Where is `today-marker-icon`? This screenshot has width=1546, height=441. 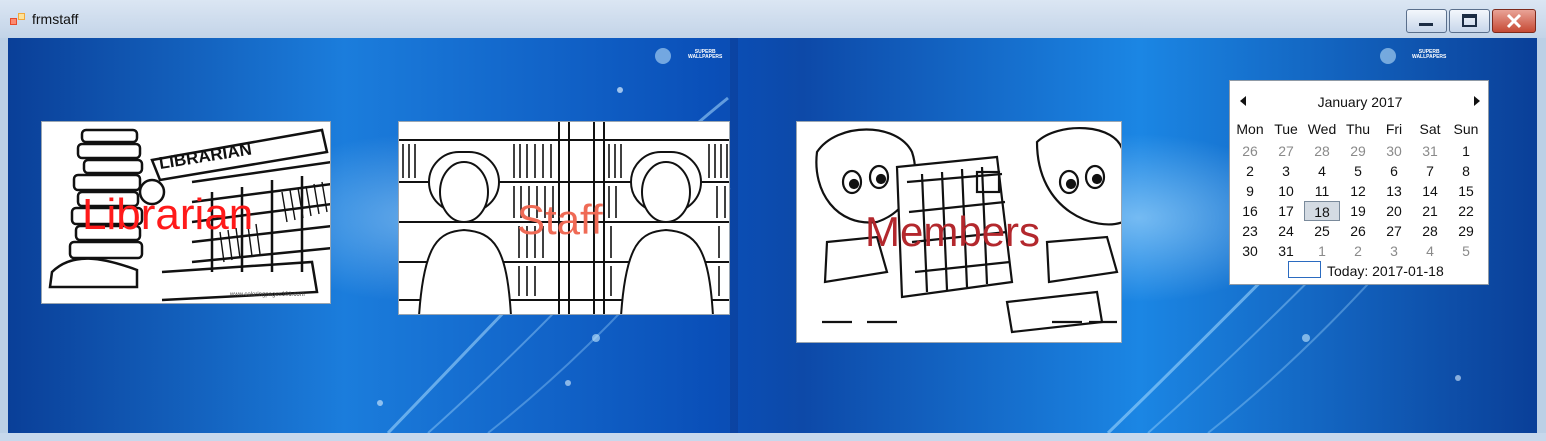 today-marker-icon is located at coordinates (1304, 269).